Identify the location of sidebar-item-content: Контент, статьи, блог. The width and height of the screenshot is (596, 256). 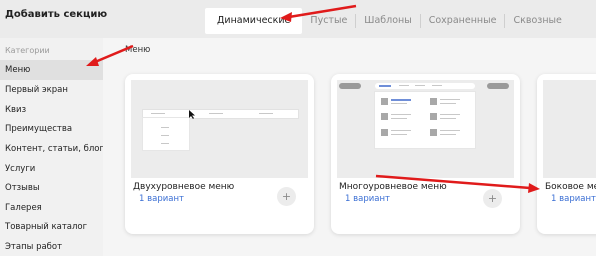
(52, 149).